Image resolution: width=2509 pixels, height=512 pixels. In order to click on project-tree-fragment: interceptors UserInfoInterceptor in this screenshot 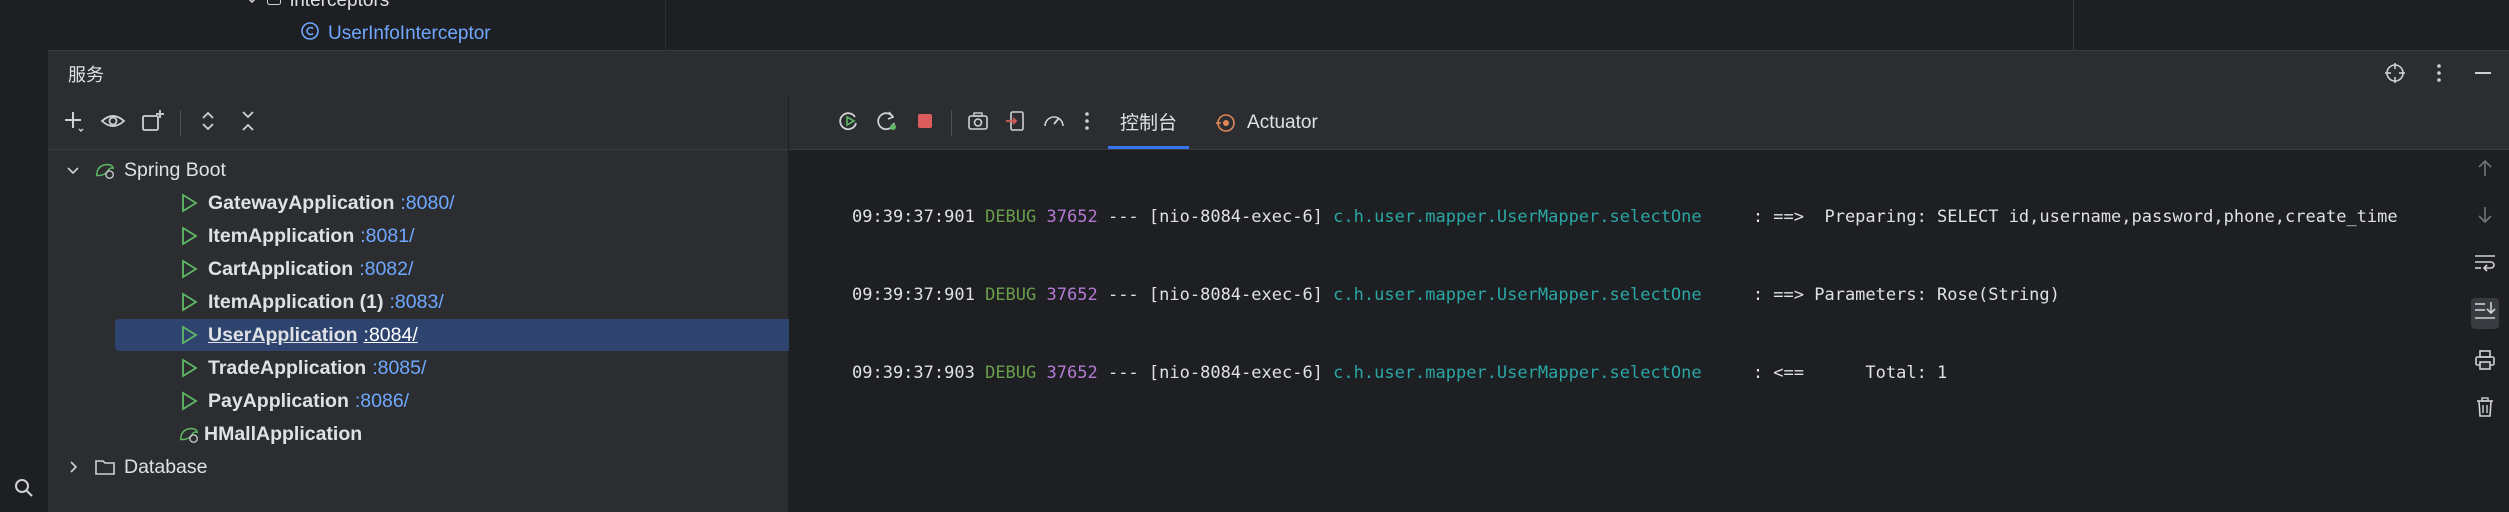, I will do `click(1278, 25)`.